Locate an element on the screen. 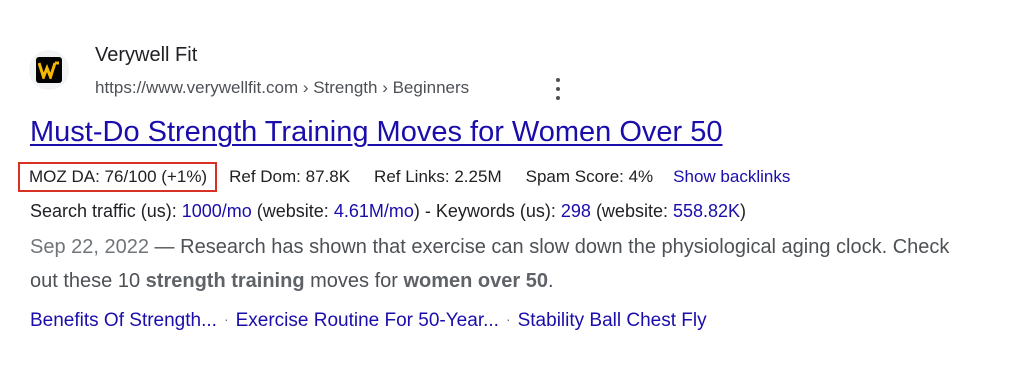  logo-w-icon is located at coordinates (48, 70).